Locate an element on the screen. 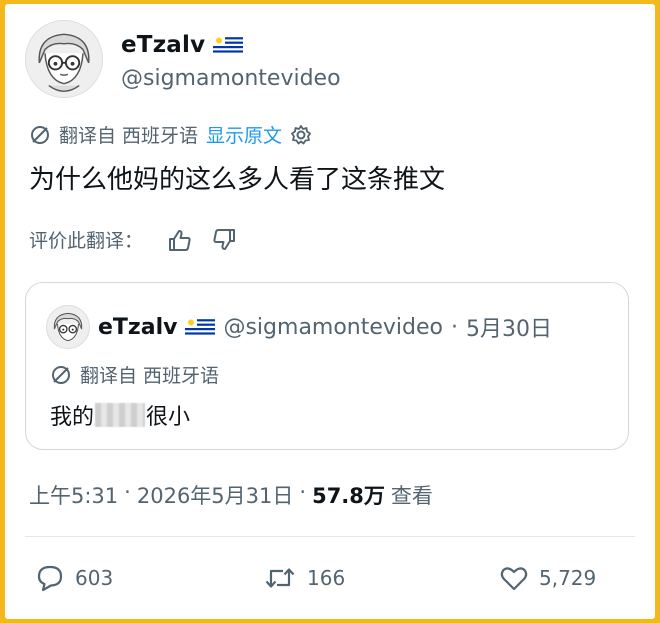 Image resolution: width=660 pixels, height=623 pixels. thumbs-up-icon is located at coordinates (180, 240).